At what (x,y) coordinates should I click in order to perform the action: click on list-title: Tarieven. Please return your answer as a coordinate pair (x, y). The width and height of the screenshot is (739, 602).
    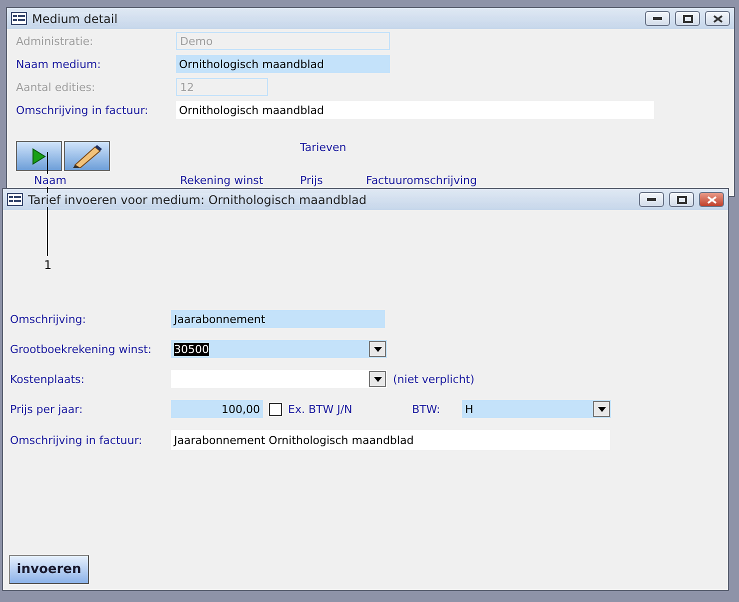
    Looking at the image, I should click on (323, 147).